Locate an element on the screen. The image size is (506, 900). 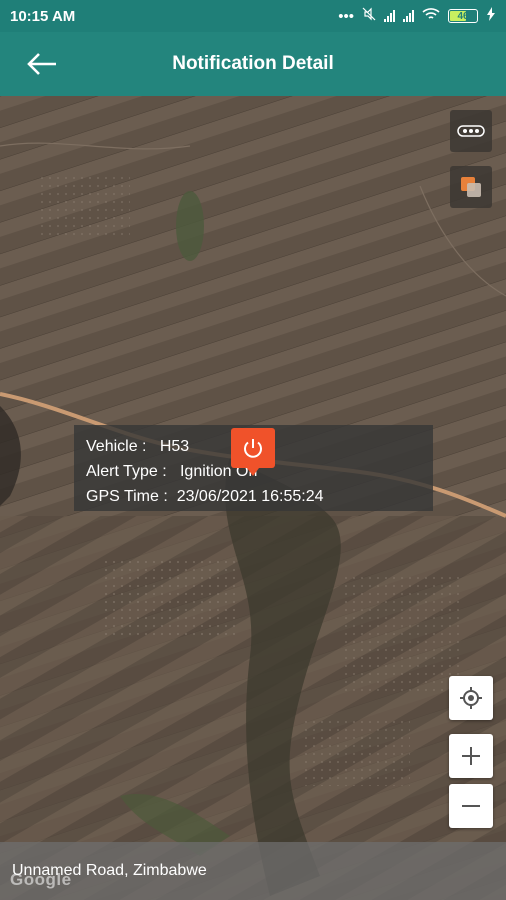
wifi-icon is located at coordinates (431, 16).